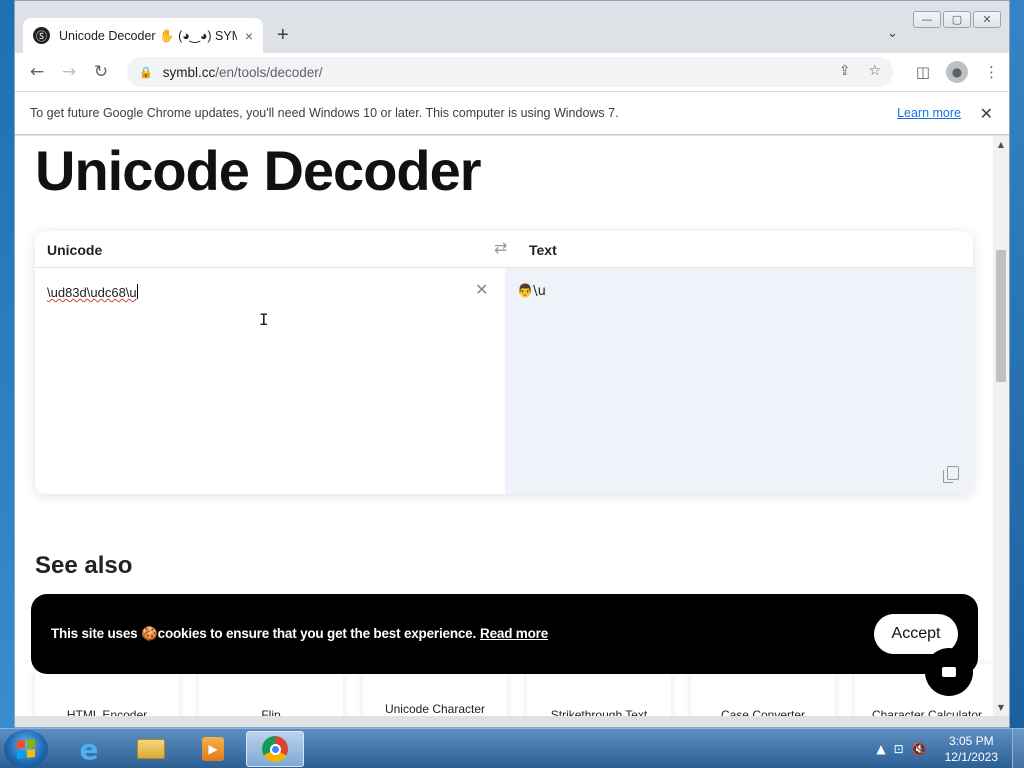 The width and height of the screenshot is (1024, 768). What do you see at coordinates (1001, 426) in the screenshot?
I see `page-scrollbar: ▲ ▼` at bounding box center [1001, 426].